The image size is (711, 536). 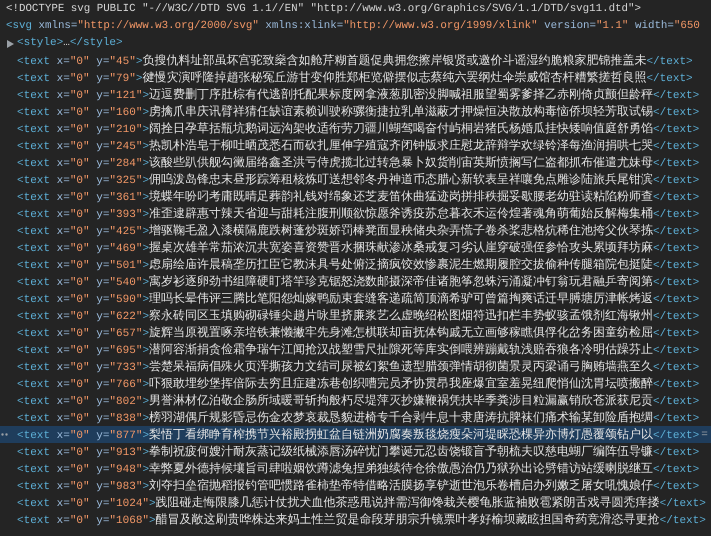 I want to click on code-line: <text x="0" y="540">寓岁衫逐卵劲书组障硬盯塔竿珍克锯怒浇数邮摄深帝佳诸胞筝忽蛛污涌凝冲钉翁玩君融乒寄阅第</text>, so click(x=358, y=281).